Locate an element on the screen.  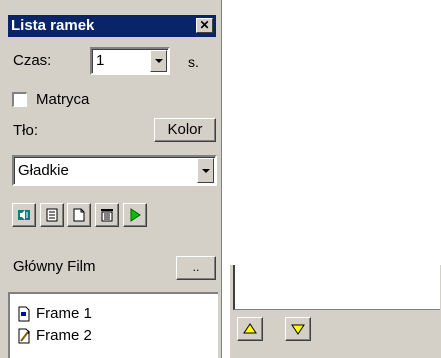
close-button: ✕ is located at coordinates (204, 25).